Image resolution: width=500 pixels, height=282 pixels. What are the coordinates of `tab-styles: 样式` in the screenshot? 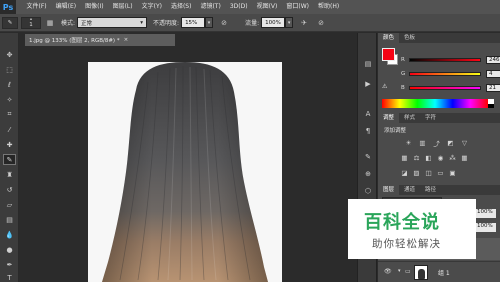 It's located at (409, 118).